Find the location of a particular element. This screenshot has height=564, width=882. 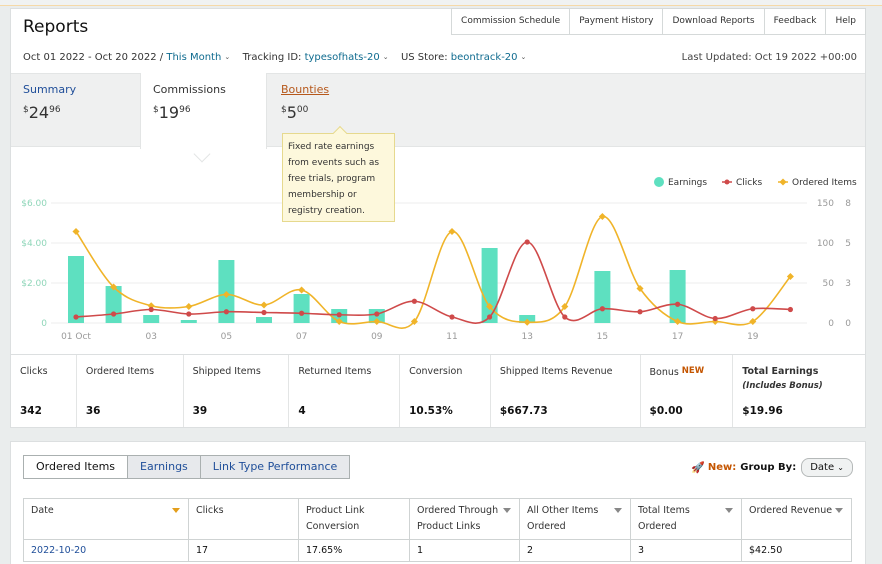

group-by-select: Date ⌄ is located at coordinates (827, 467).